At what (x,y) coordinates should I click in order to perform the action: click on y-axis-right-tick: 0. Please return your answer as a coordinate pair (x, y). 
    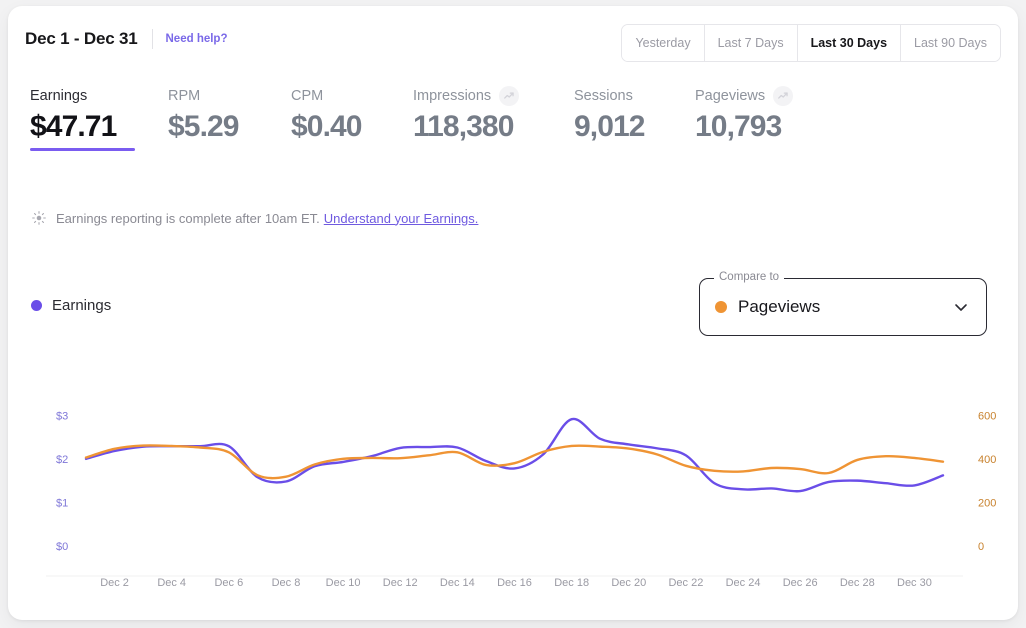
    Looking at the image, I should click on (981, 547).